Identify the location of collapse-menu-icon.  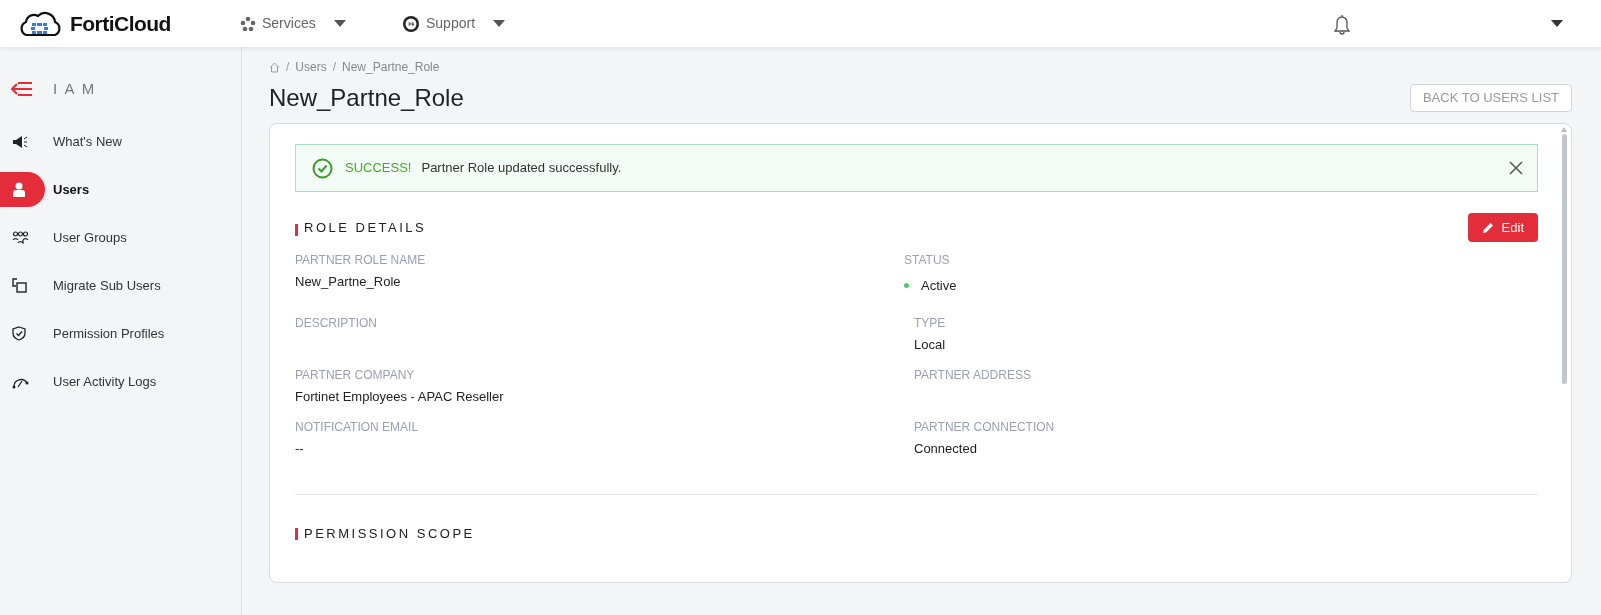
(22, 89).